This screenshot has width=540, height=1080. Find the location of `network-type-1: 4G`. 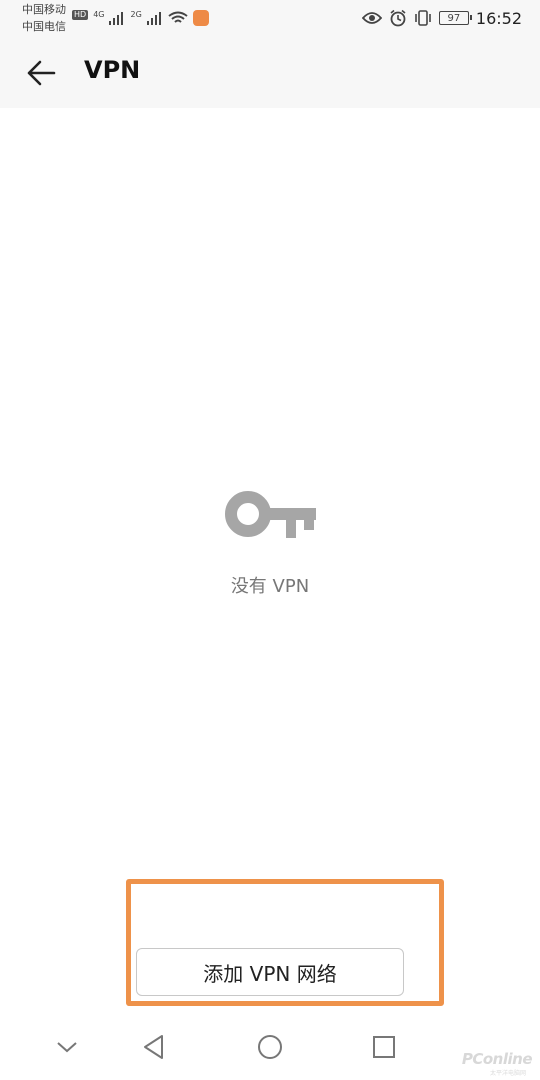

network-type-1: 4G is located at coordinates (99, 14).